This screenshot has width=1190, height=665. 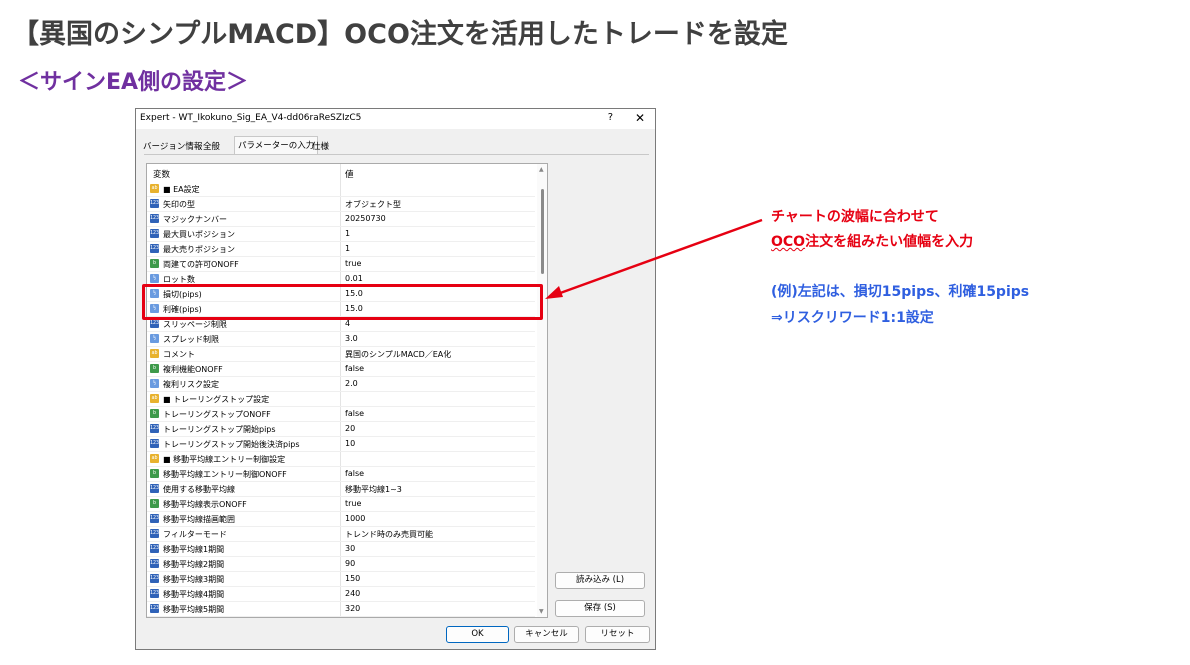 I want to click on bool-type-icon: b, so click(x=154, y=473).